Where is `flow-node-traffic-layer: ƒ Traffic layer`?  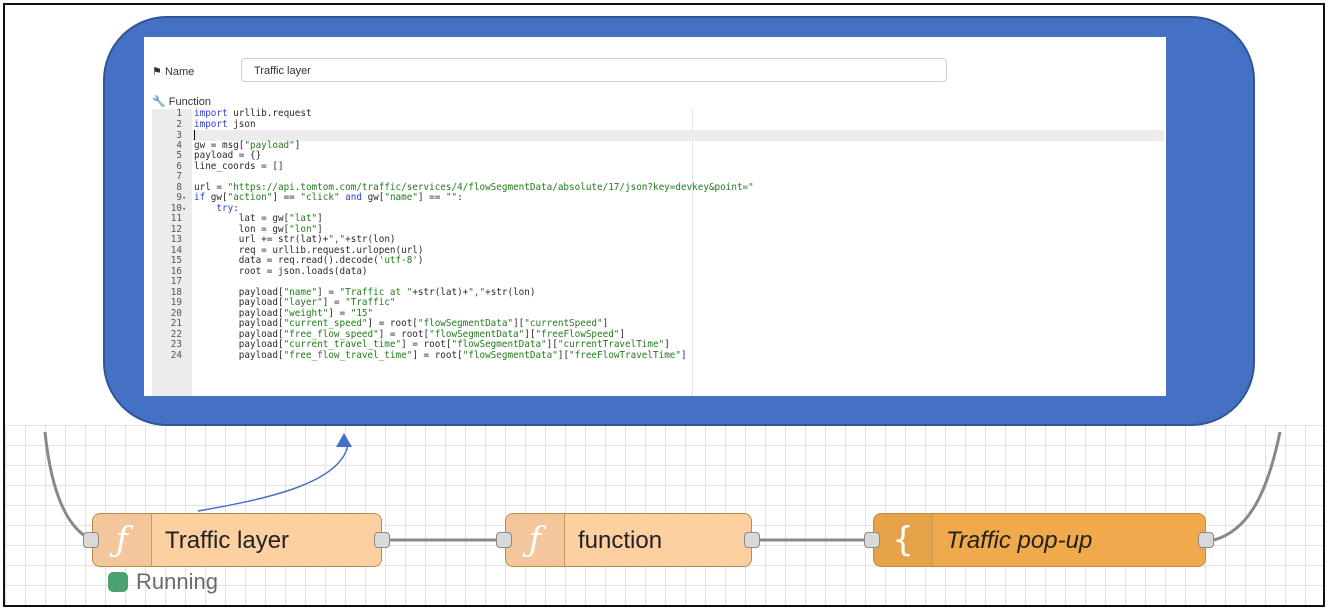
flow-node-traffic-layer: ƒ Traffic layer is located at coordinates (237, 540).